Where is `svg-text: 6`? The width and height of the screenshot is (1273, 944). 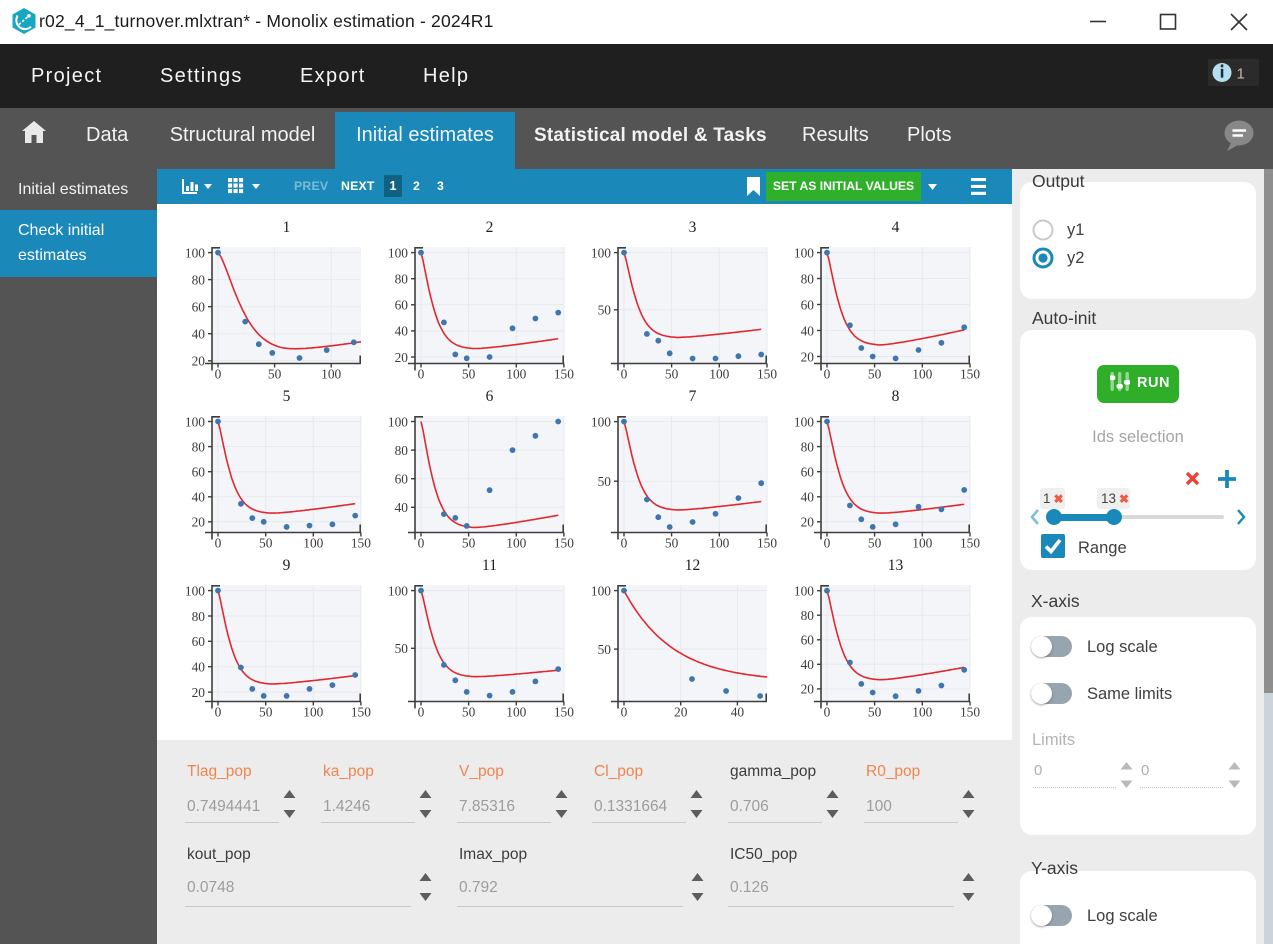 svg-text: 6 is located at coordinates (490, 396).